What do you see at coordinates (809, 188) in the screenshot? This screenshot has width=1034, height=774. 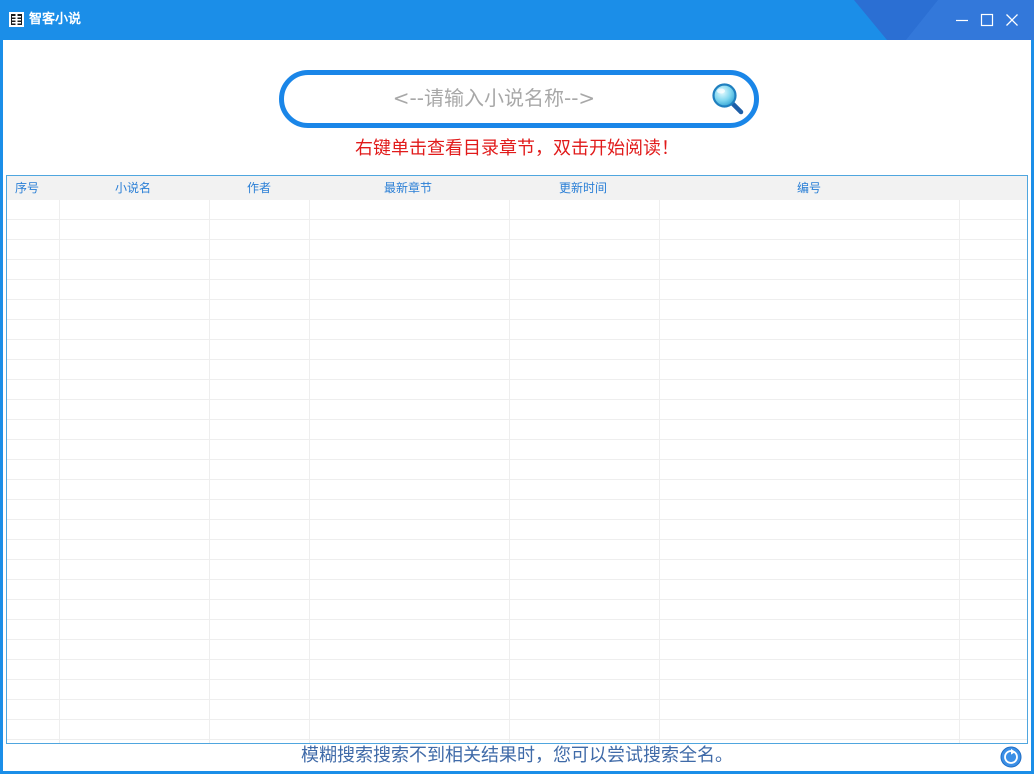 I see `column-header-id: 编号` at bounding box center [809, 188].